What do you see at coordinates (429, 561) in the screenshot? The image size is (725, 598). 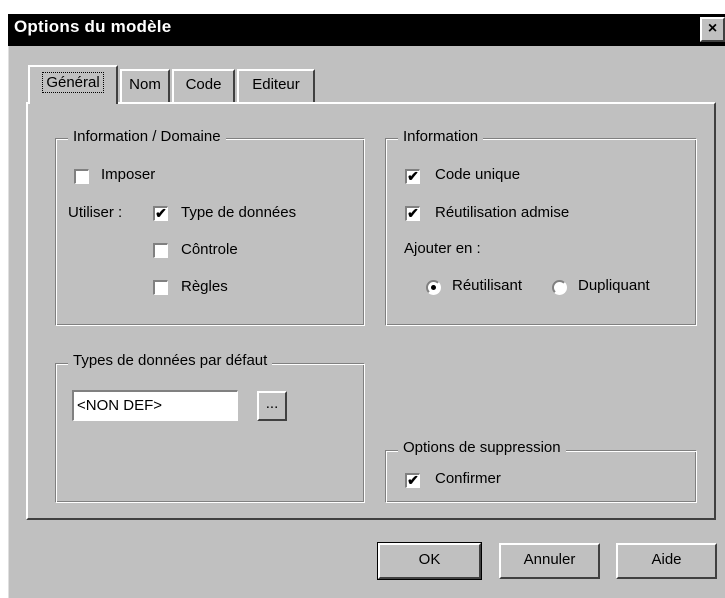 I see `ok-button: OK` at bounding box center [429, 561].